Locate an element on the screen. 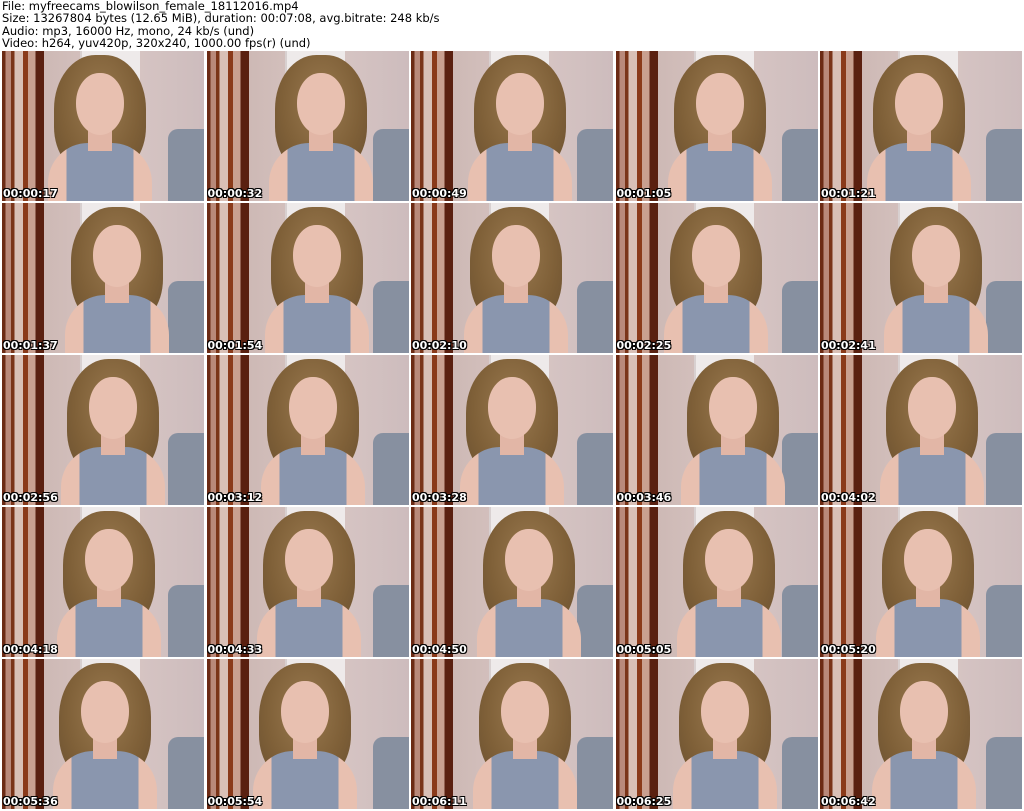  video-thumbnail: 00:03:46 is located at coordinates (716, 430).